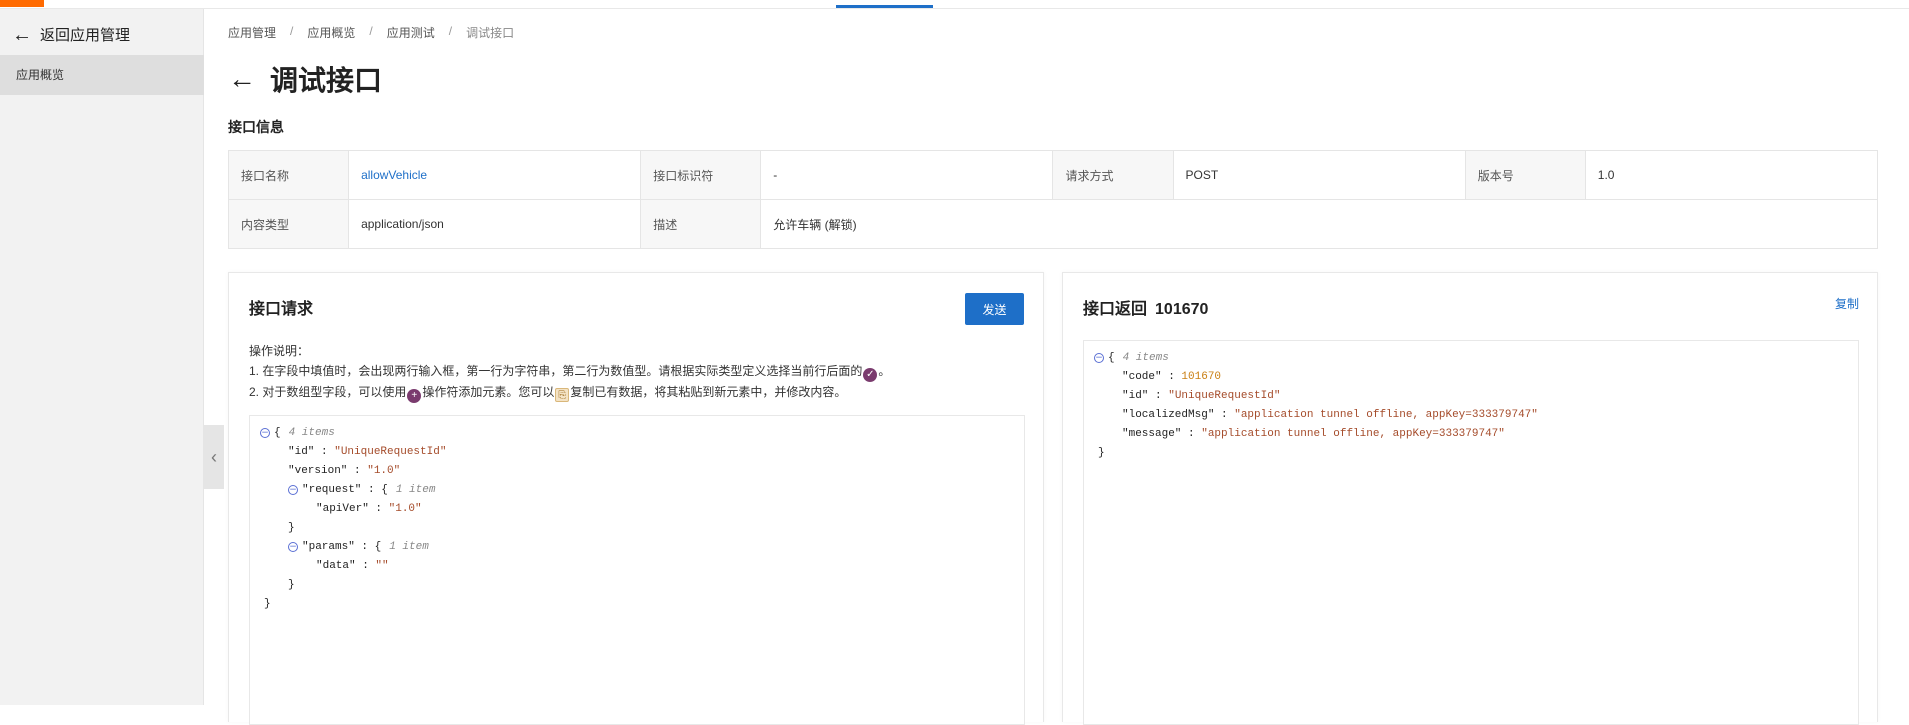 This screenshot has width=1909, height=725. I want to click on top-bar, so click(954, 4).